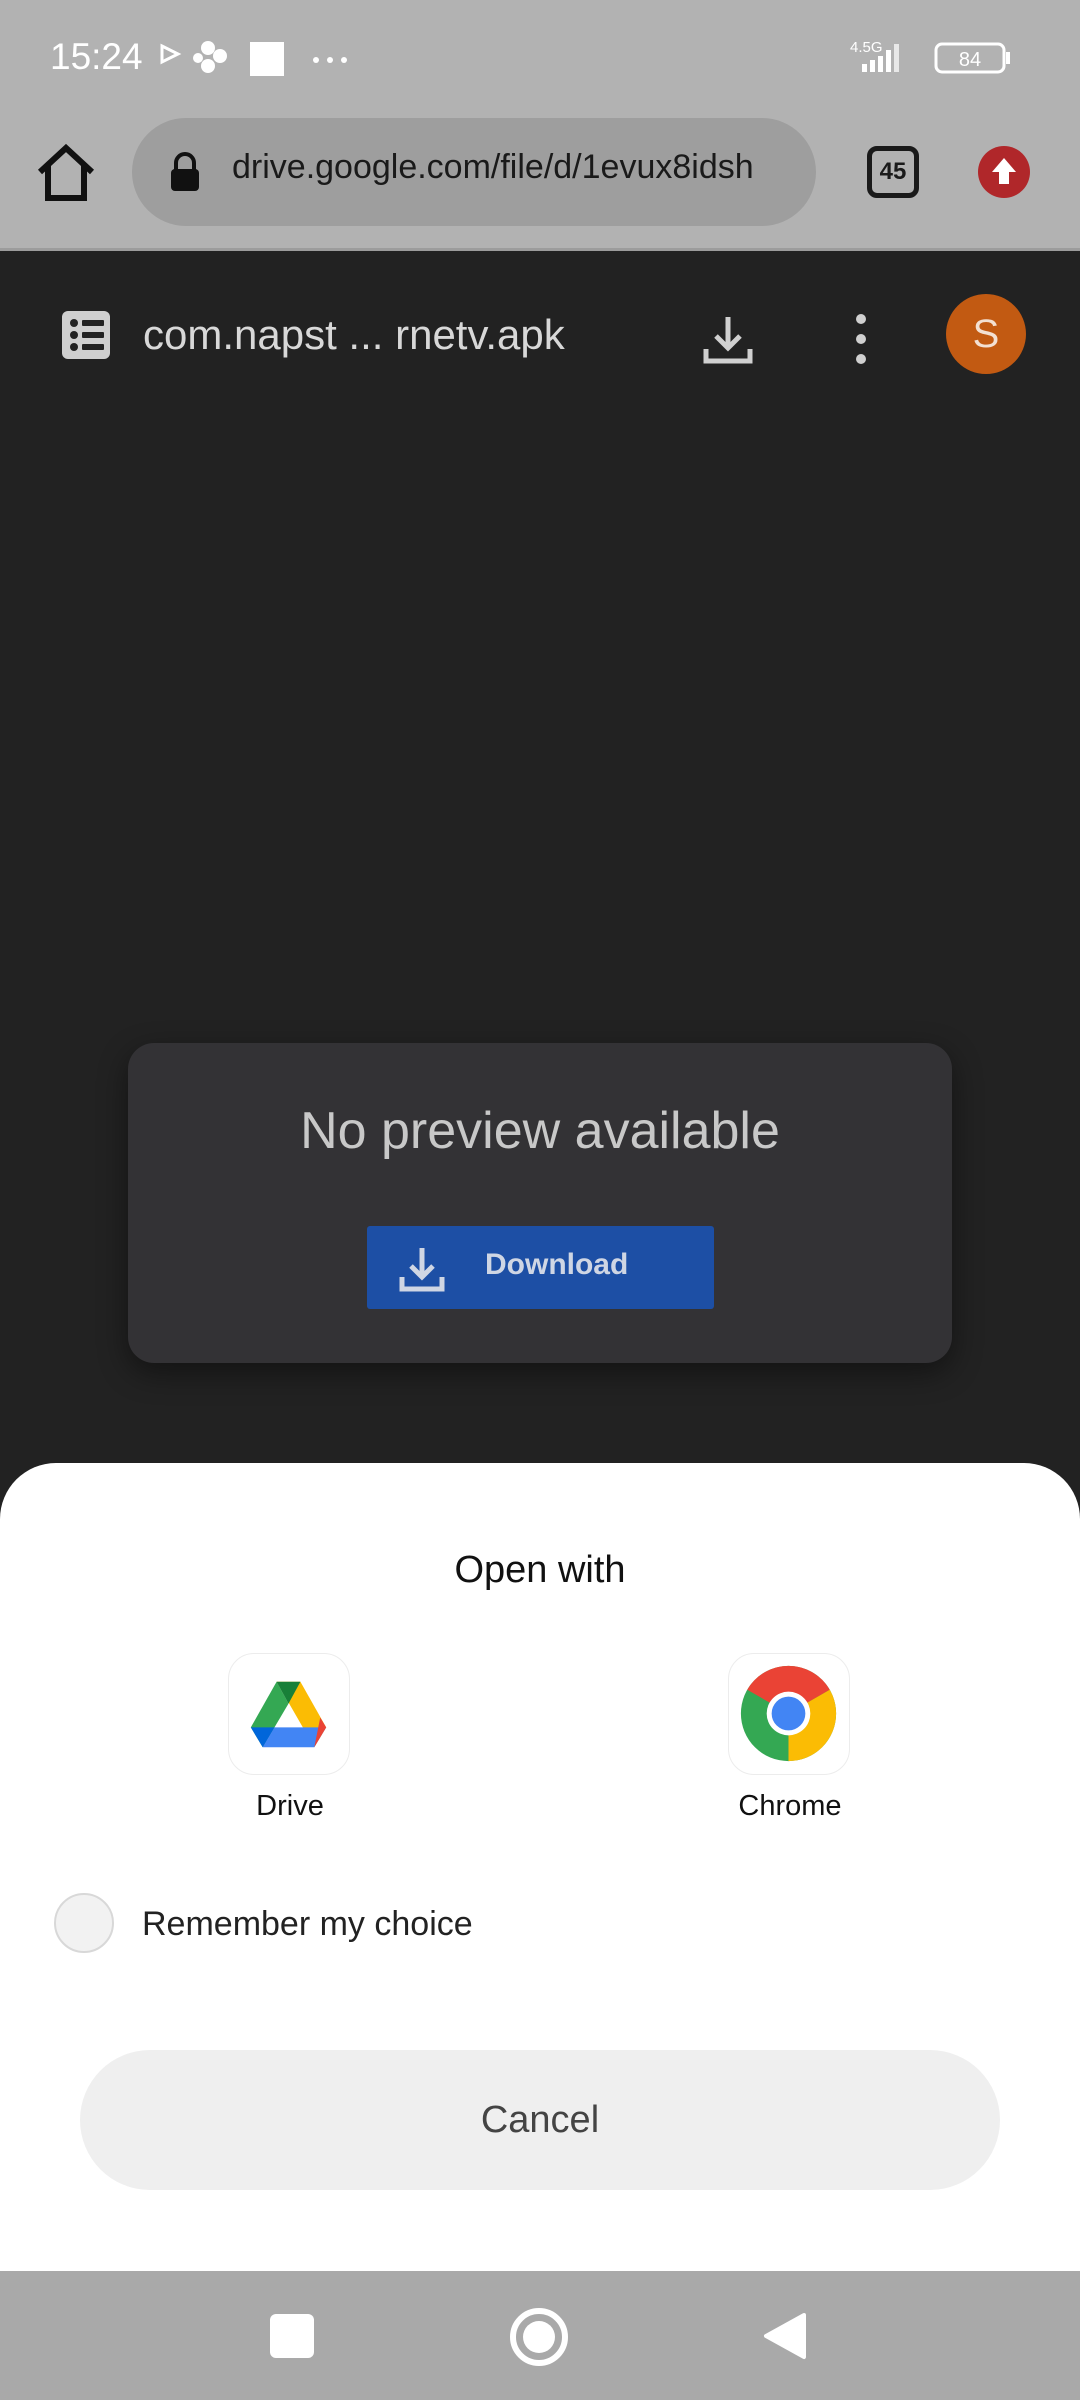  I want to click on square-notification-icon, so click(267, 59).